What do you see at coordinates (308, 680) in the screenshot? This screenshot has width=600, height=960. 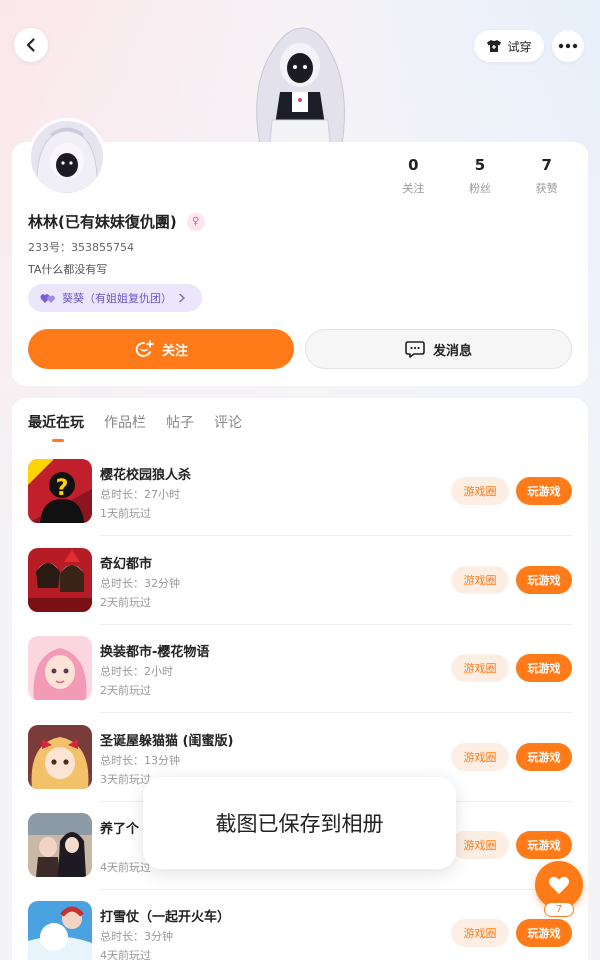 I see `game-row: 换装都市-樱花物语 总时长：2小时 2天前玩过 游戏圈 玩游戏` at bounding box center [308, 680].